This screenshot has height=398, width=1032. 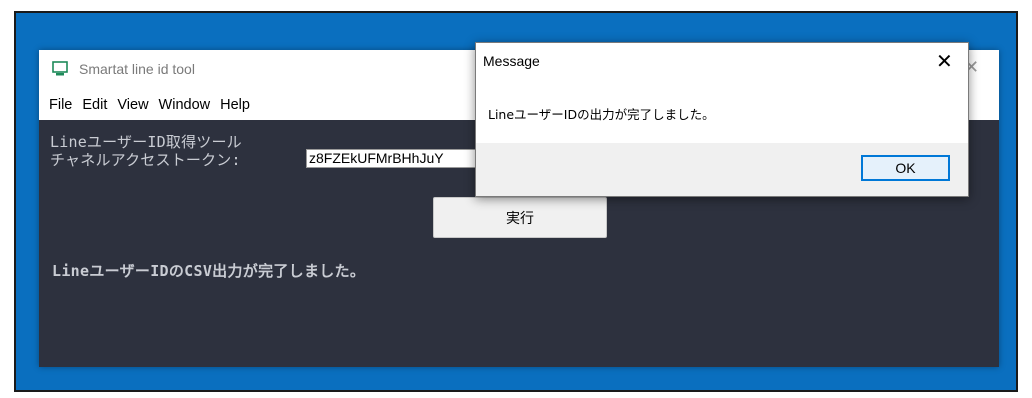 I want to click on dialog-body: LineユーザーIDの出力が完了しました。, so click(x=722, y=112).